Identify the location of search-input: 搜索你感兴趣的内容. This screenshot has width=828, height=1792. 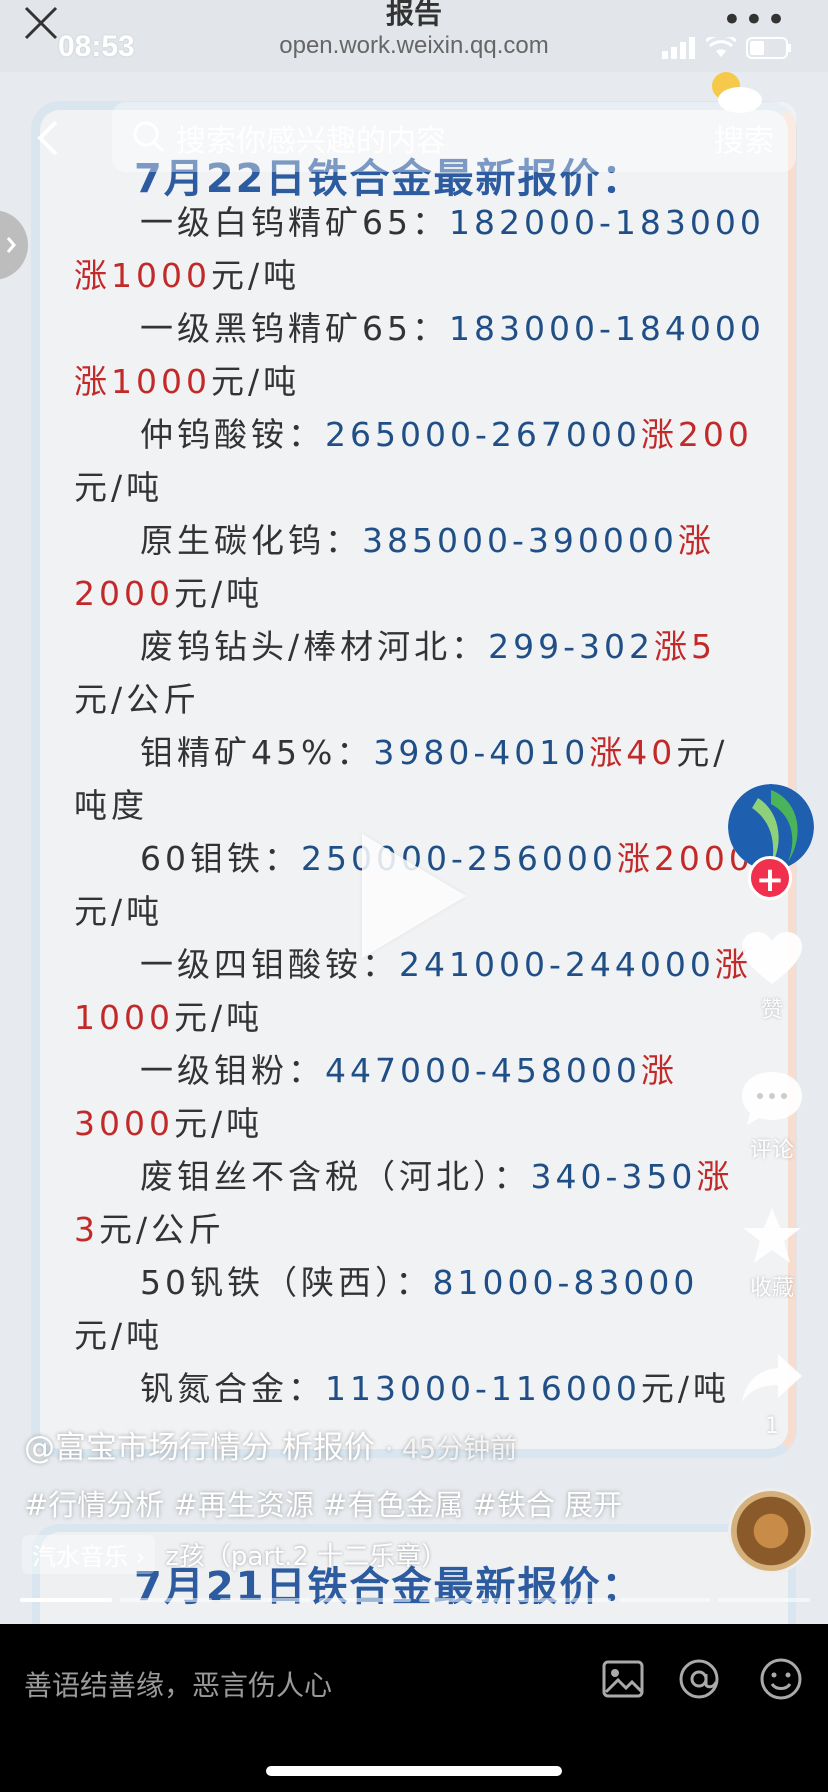
(311, 138).